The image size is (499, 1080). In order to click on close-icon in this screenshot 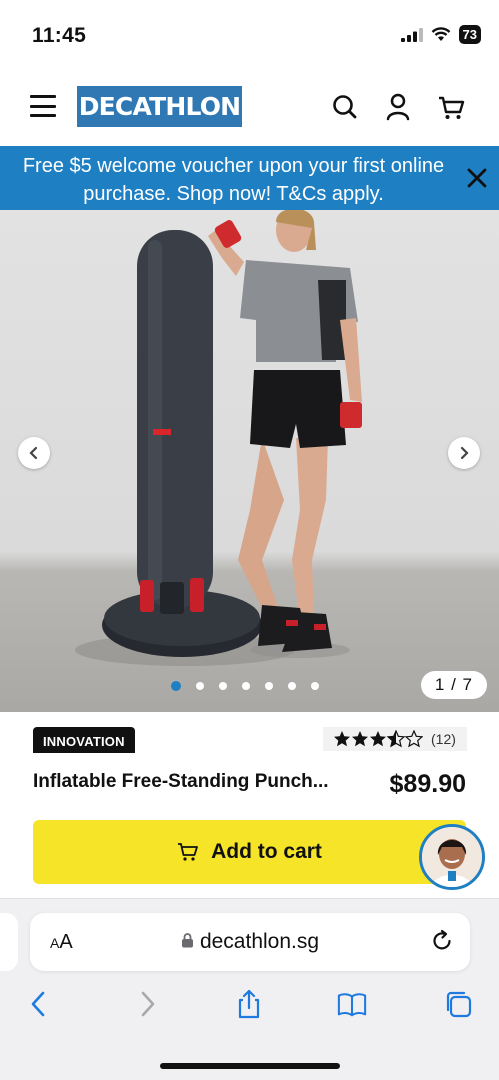, I will do `click(477, 178)`.